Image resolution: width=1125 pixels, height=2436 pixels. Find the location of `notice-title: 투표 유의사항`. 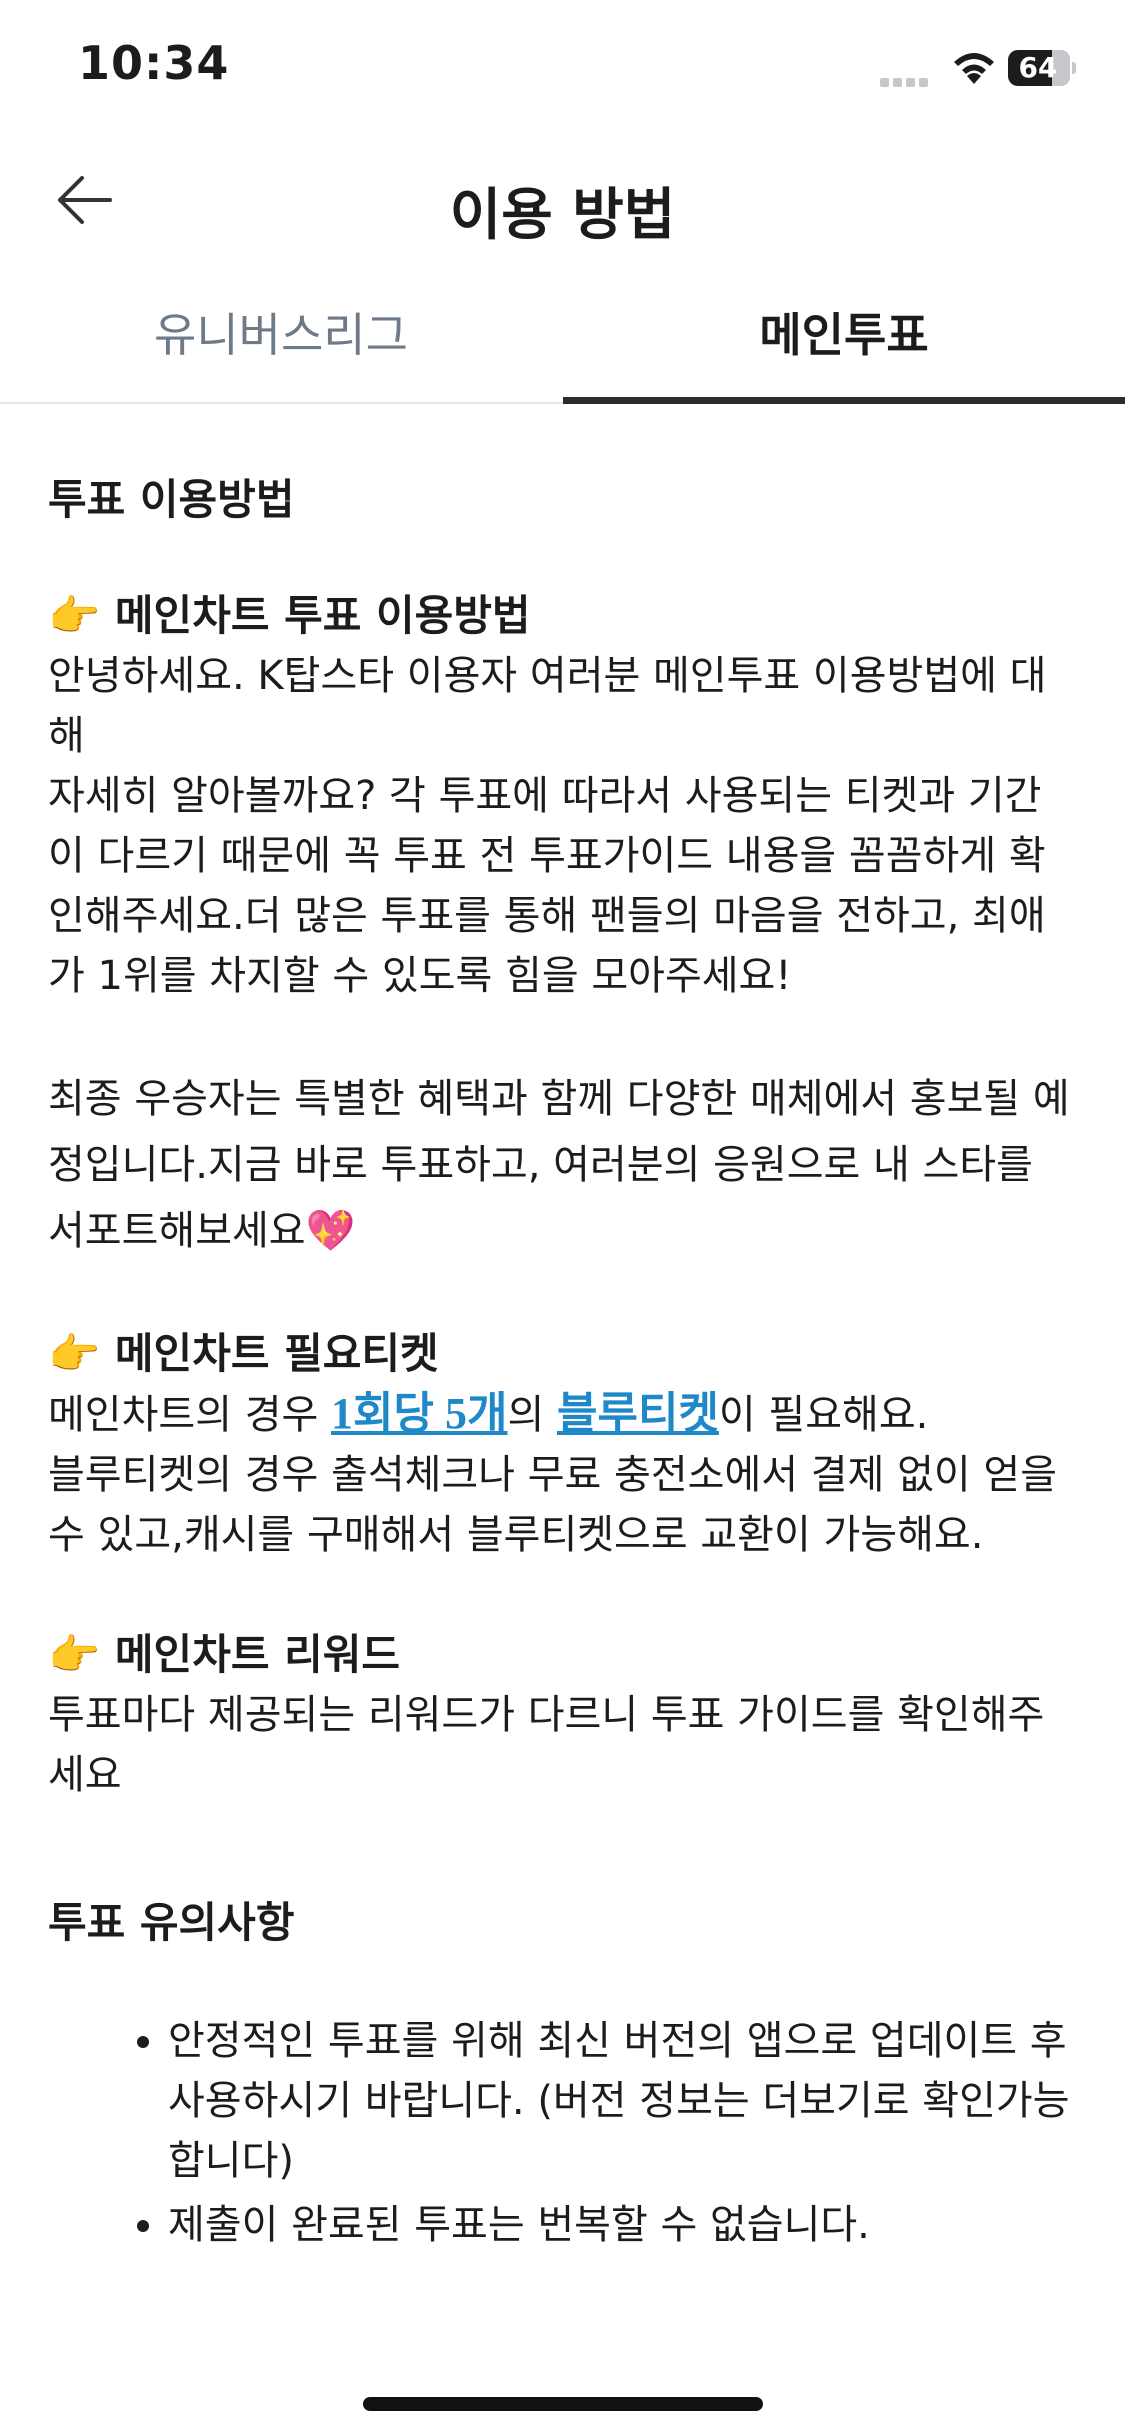

notice-title: 투표 유의사항 is located at coordinates (171, 1922).